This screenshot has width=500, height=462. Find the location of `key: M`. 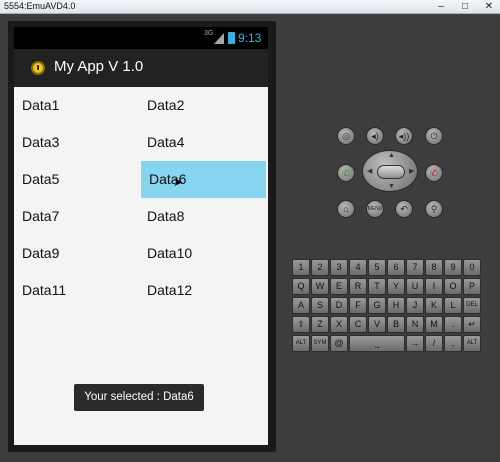

key: M is located at coordinates (434, 324).